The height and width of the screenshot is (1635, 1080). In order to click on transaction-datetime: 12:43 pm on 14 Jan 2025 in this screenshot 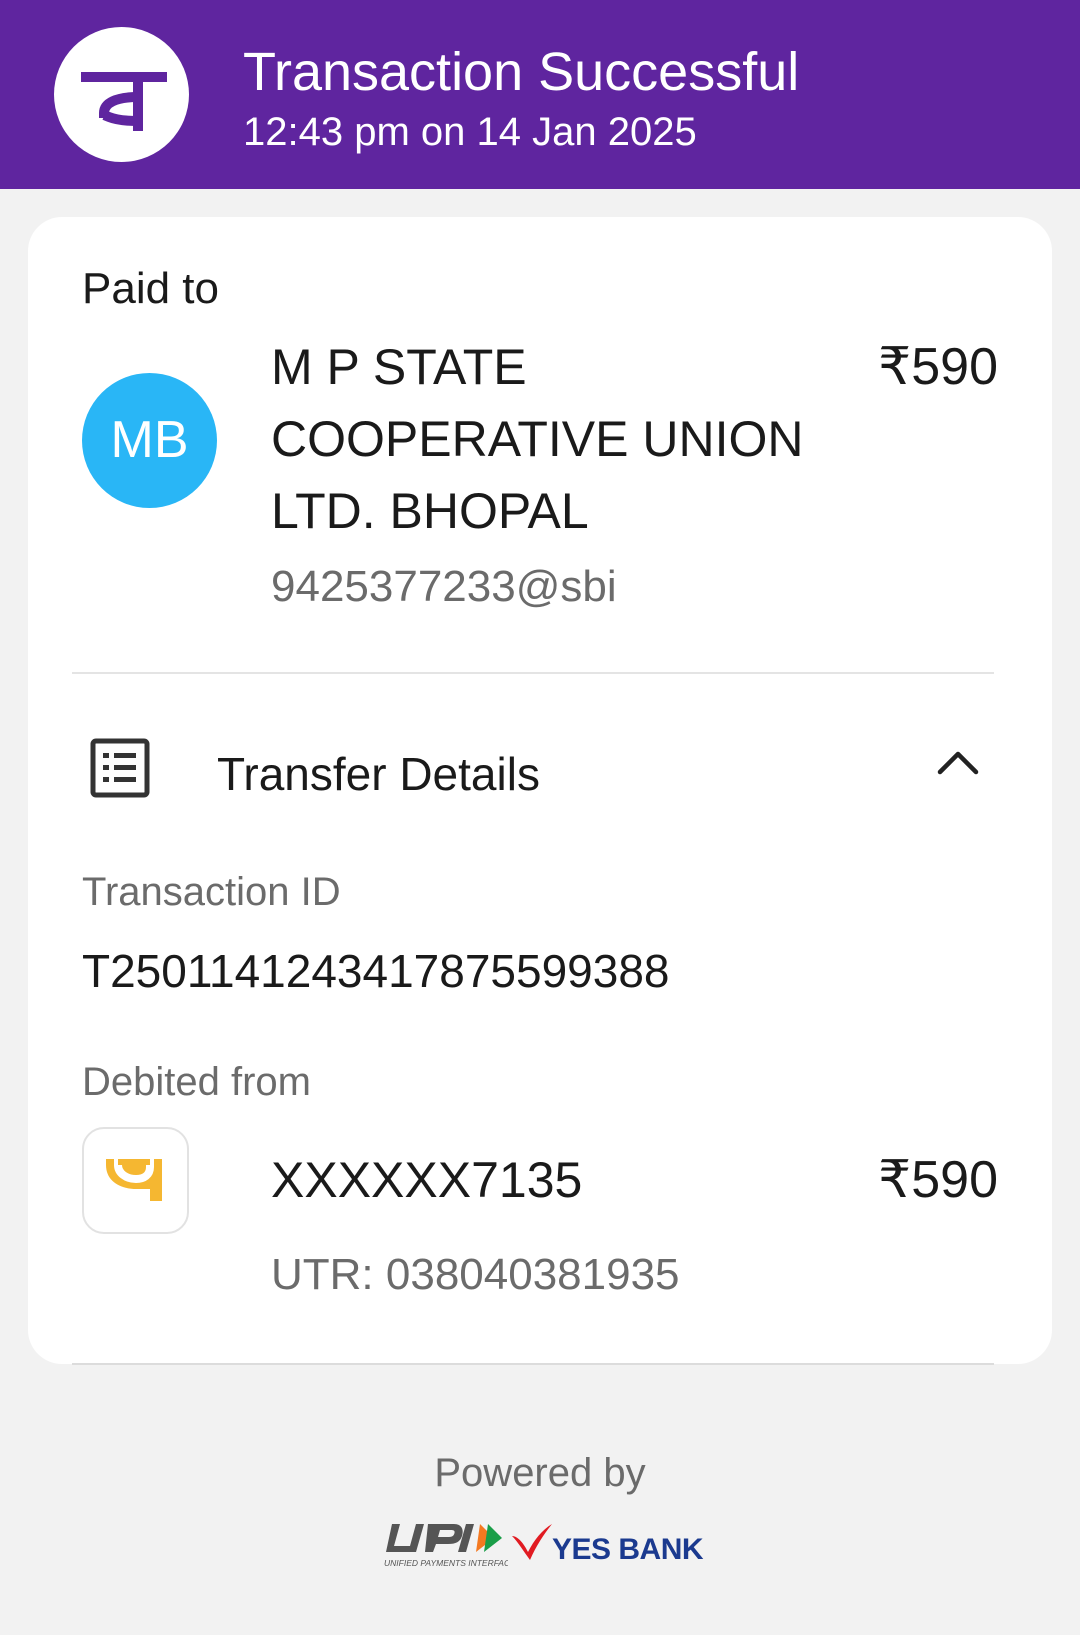, I will do `click(470, 132)`.